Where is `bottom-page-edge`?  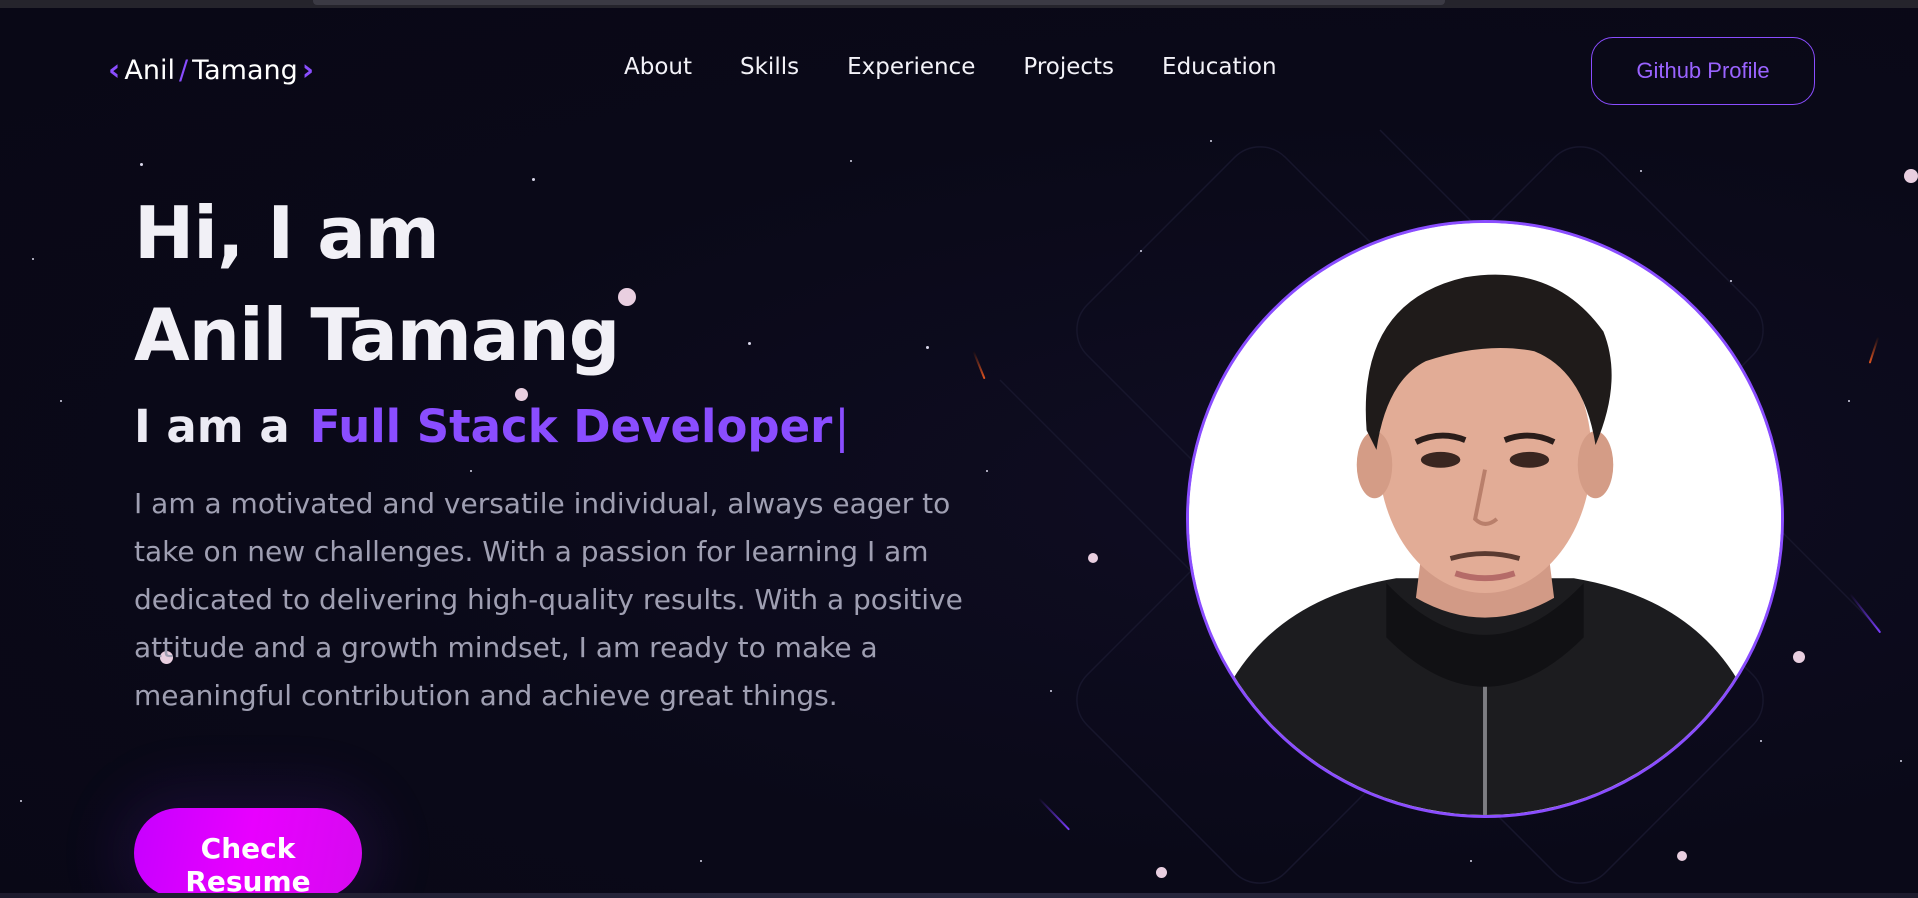 bottom-page-edge is located at coordinates (959, 895).